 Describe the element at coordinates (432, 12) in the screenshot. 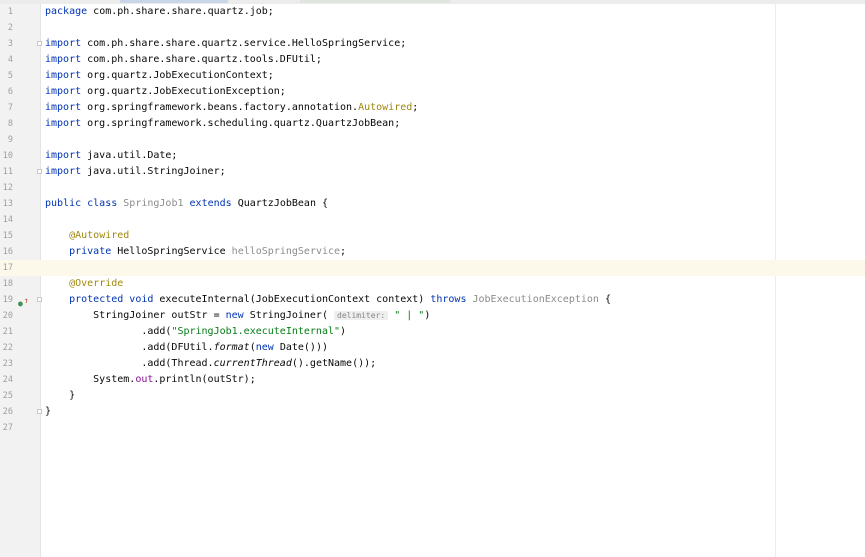

I see `code-line: 1 package com.ph.share.share.quartz.job;` at that location.